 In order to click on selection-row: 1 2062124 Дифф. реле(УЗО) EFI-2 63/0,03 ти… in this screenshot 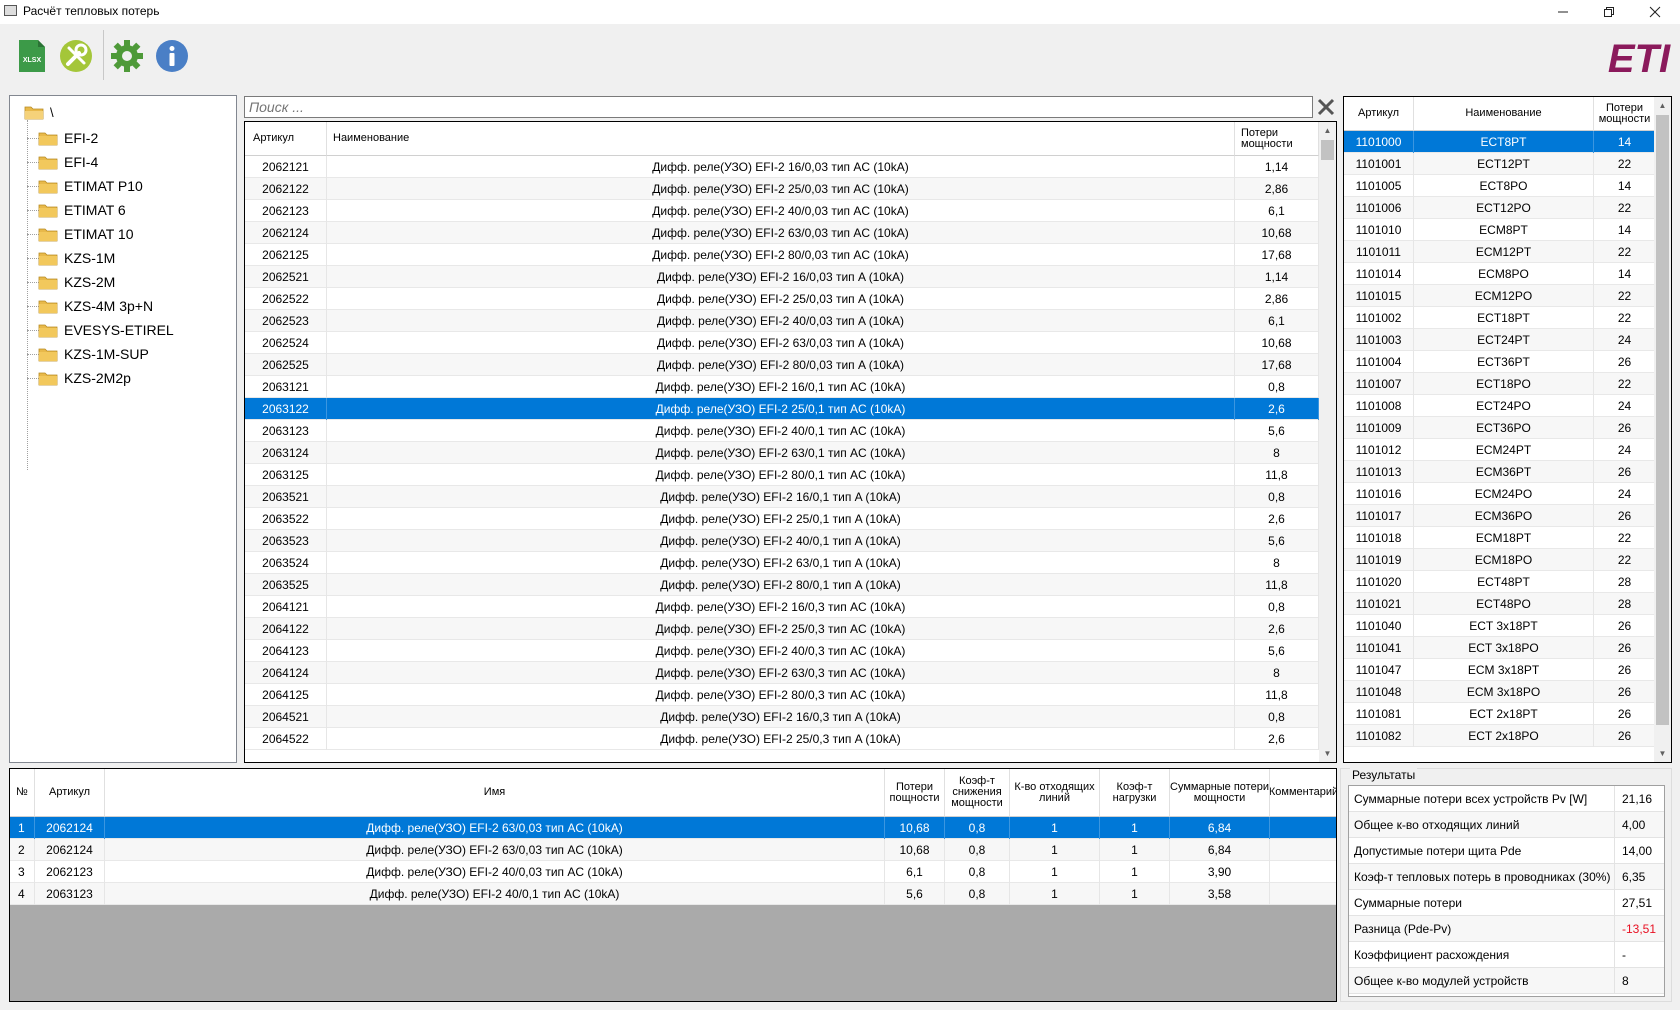, I will do `click(673, 828)`.